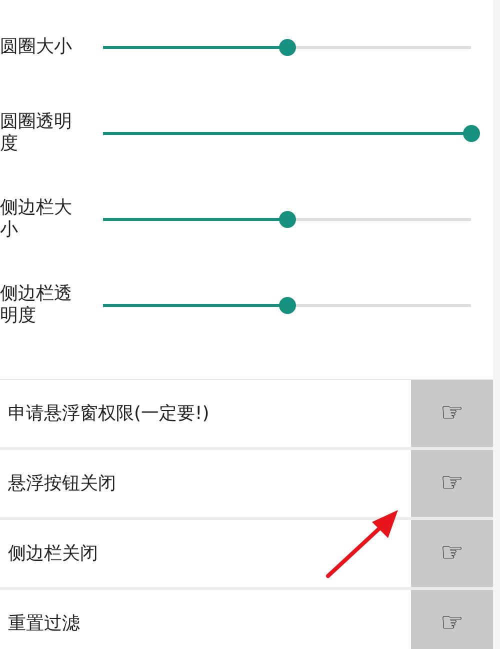 The height and width of the screenshot is (649, 500). What do you see at coordinates (36, 219) in the screenshot?
I see `slider-label: 侧边栏大小` at bounding box center [36, 219].